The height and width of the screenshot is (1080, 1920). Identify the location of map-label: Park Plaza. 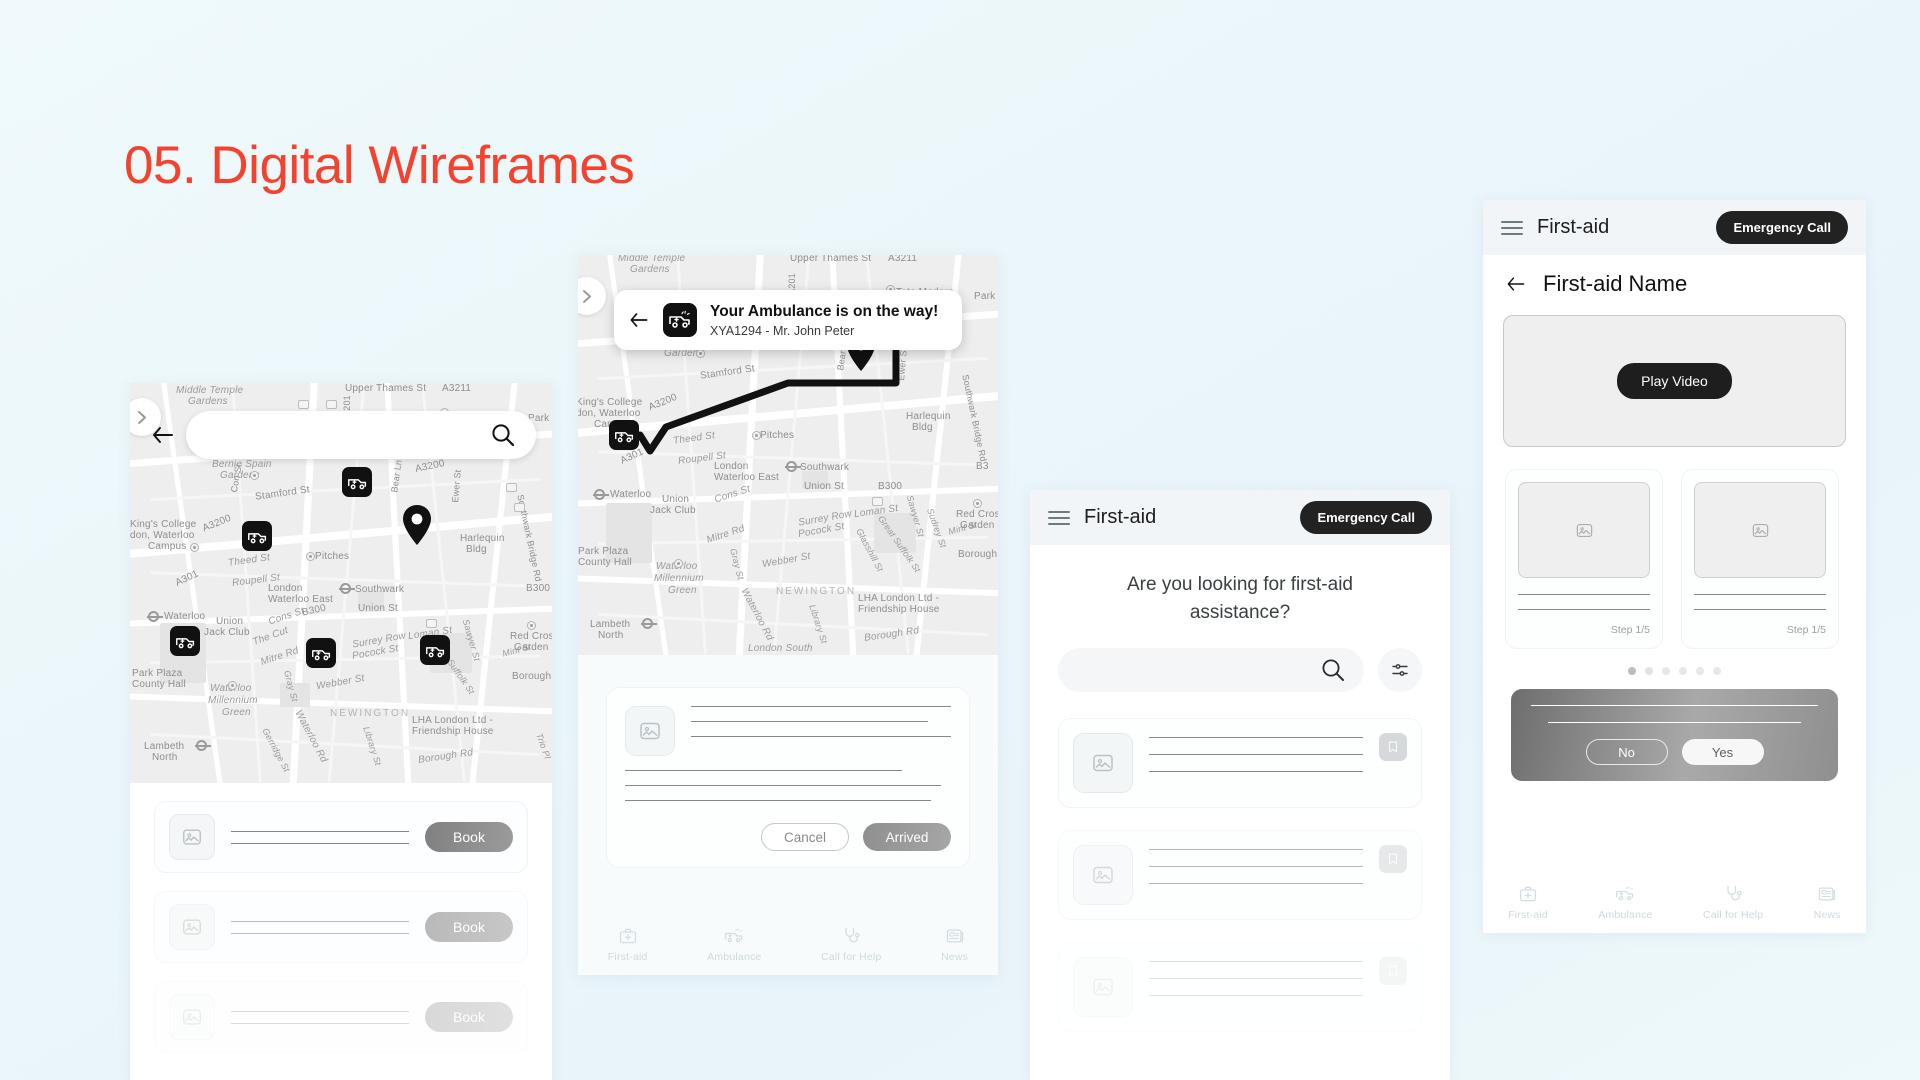
(603, 551).